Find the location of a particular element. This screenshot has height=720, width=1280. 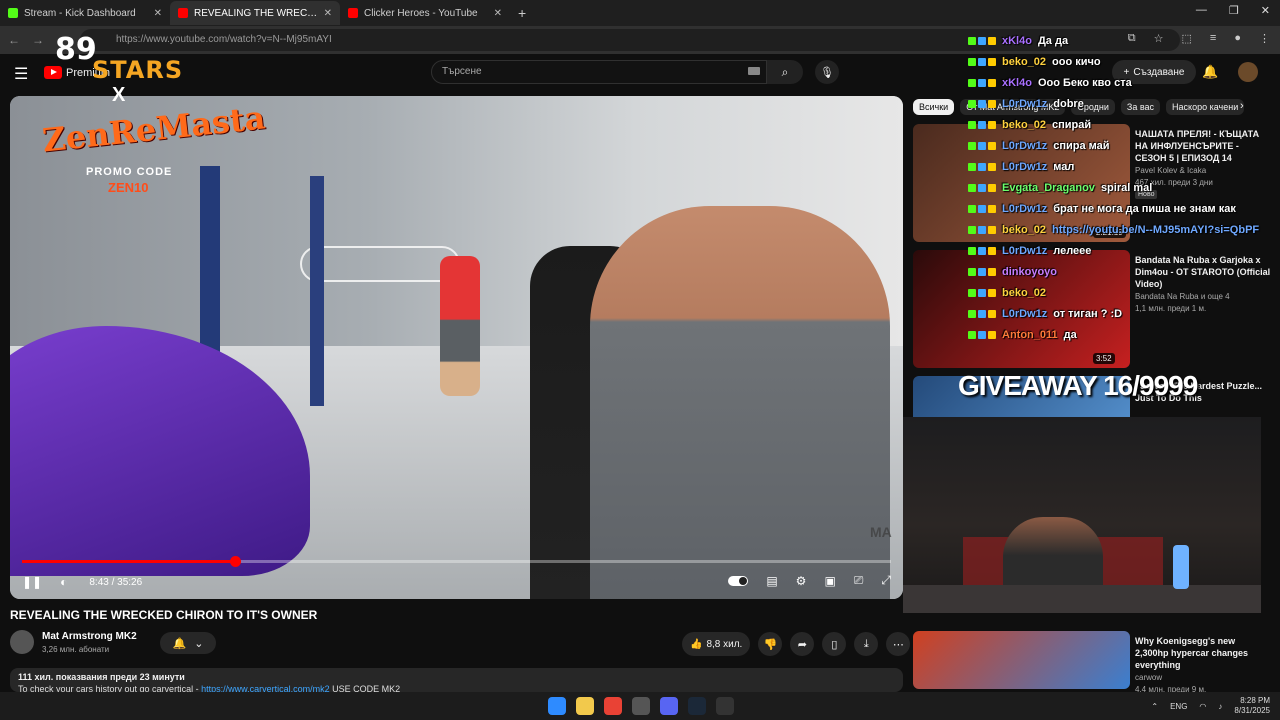

start-icon is located at coordinates (557, 706).